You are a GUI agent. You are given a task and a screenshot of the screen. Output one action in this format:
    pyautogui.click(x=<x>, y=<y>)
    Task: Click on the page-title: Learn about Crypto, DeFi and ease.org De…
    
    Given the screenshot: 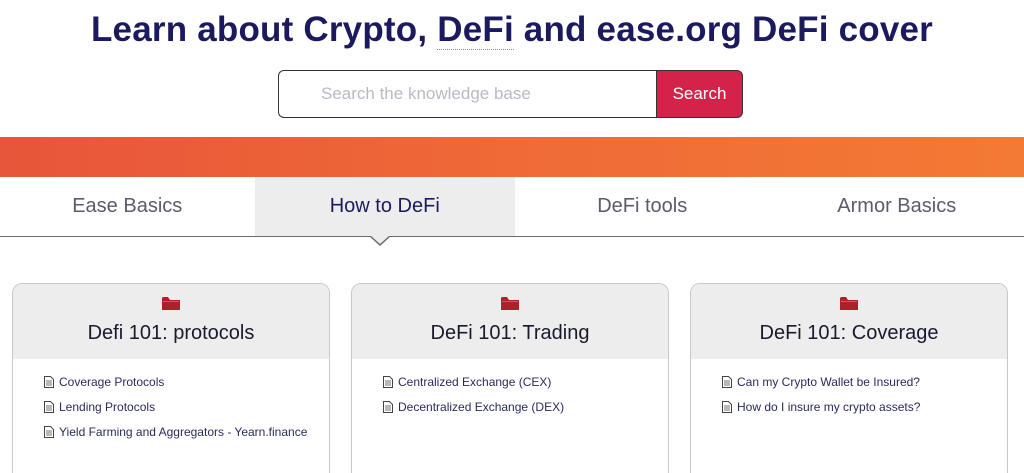 What is the action you would take?
    pyautogui.click(x=512, y=30)
    